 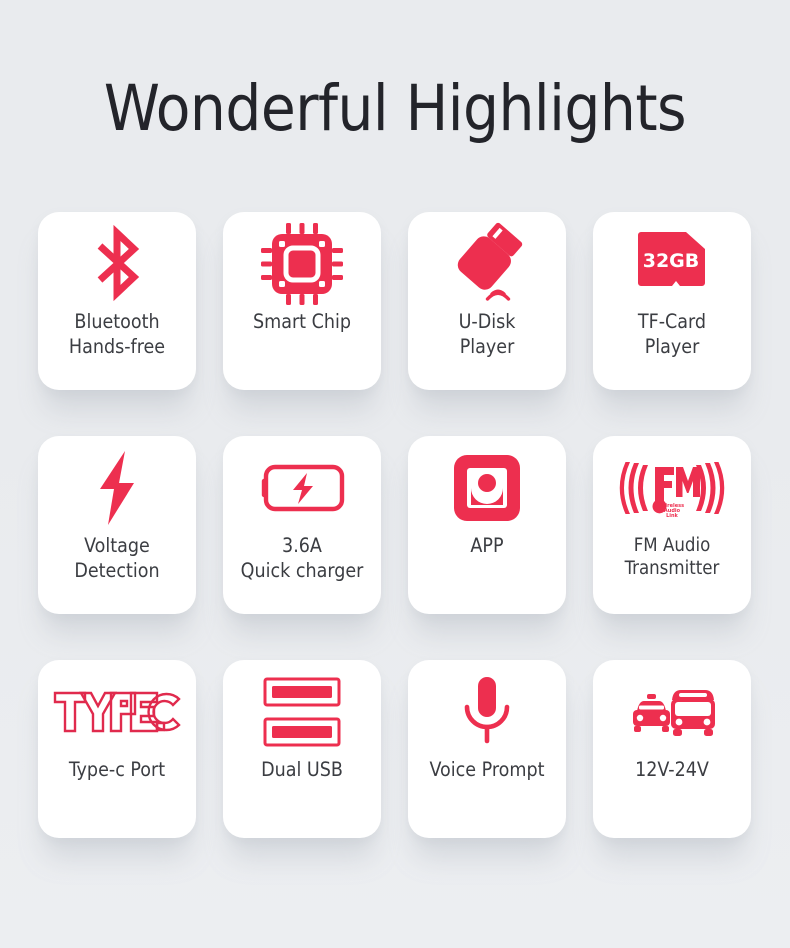 I want to click on feature-card-voltage-range: 12V-24V, so click(x=672, y=749).